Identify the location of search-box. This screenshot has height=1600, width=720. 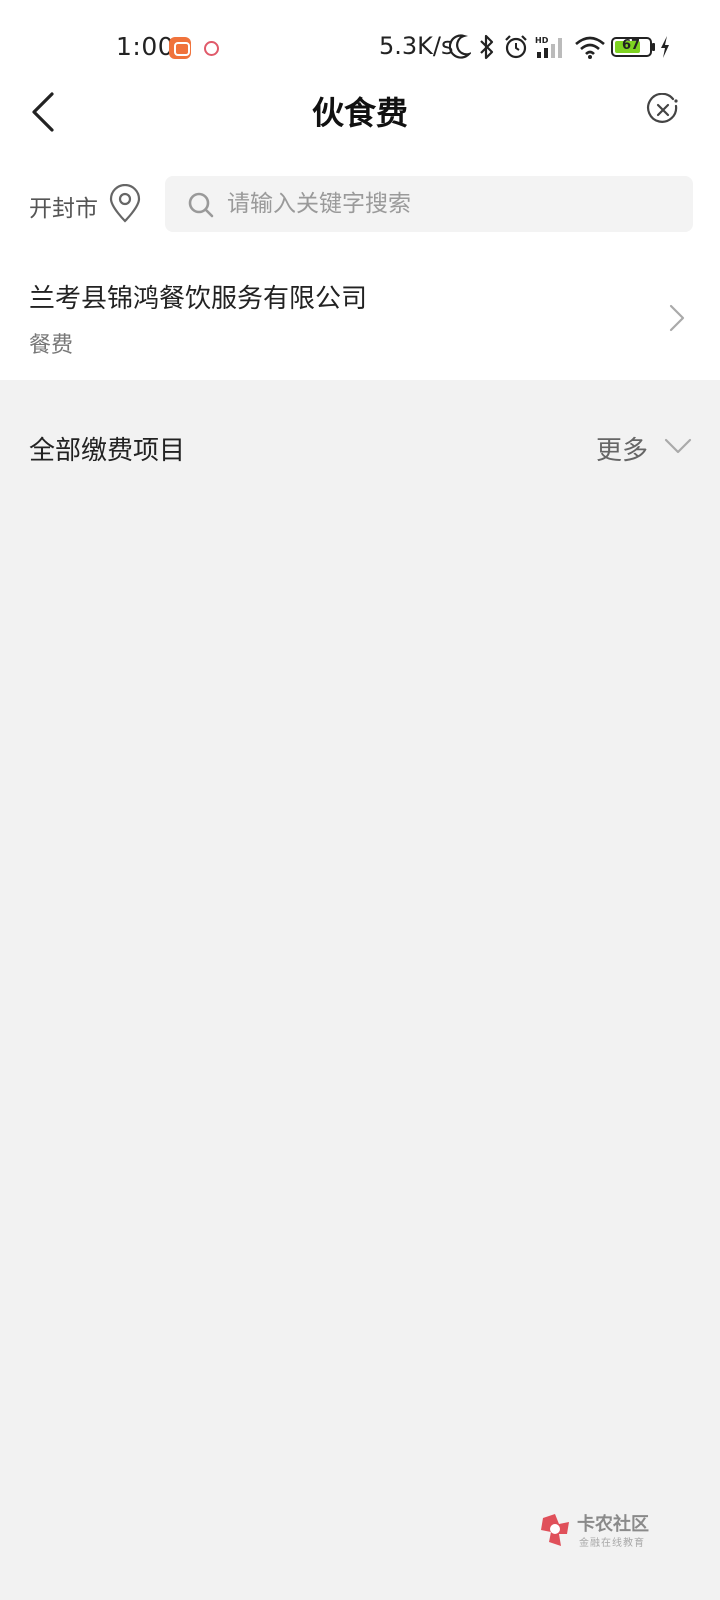
(429, 204).